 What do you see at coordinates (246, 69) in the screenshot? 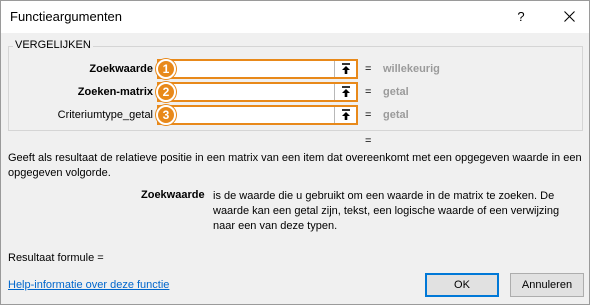
I see `zoekwaarde-input` at bounding box center [246, 69].